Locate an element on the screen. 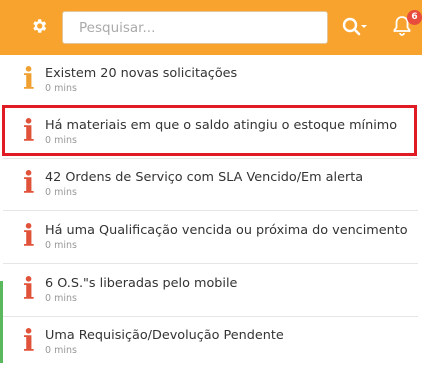  notification-item: i Existem 20 novas solicitações 0 mins is located at coordinates (210, 81).